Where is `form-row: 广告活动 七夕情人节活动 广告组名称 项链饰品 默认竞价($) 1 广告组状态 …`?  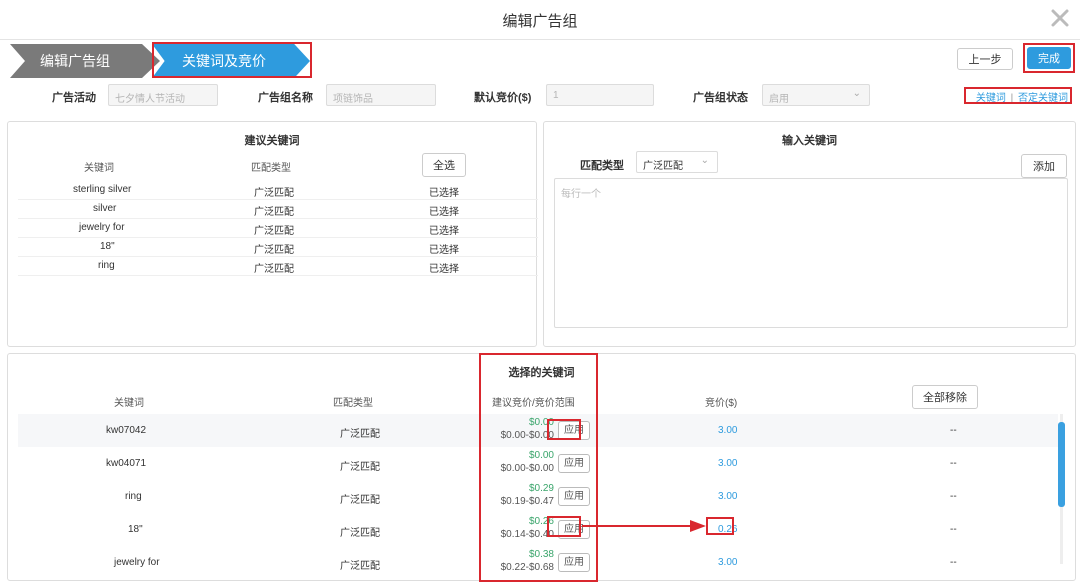 form-row: 广告活动 七夕情人节活动 广告组名称 项链饰品 默认竞价($) 1 广告组状态 … is located at coordinates (540, 96).